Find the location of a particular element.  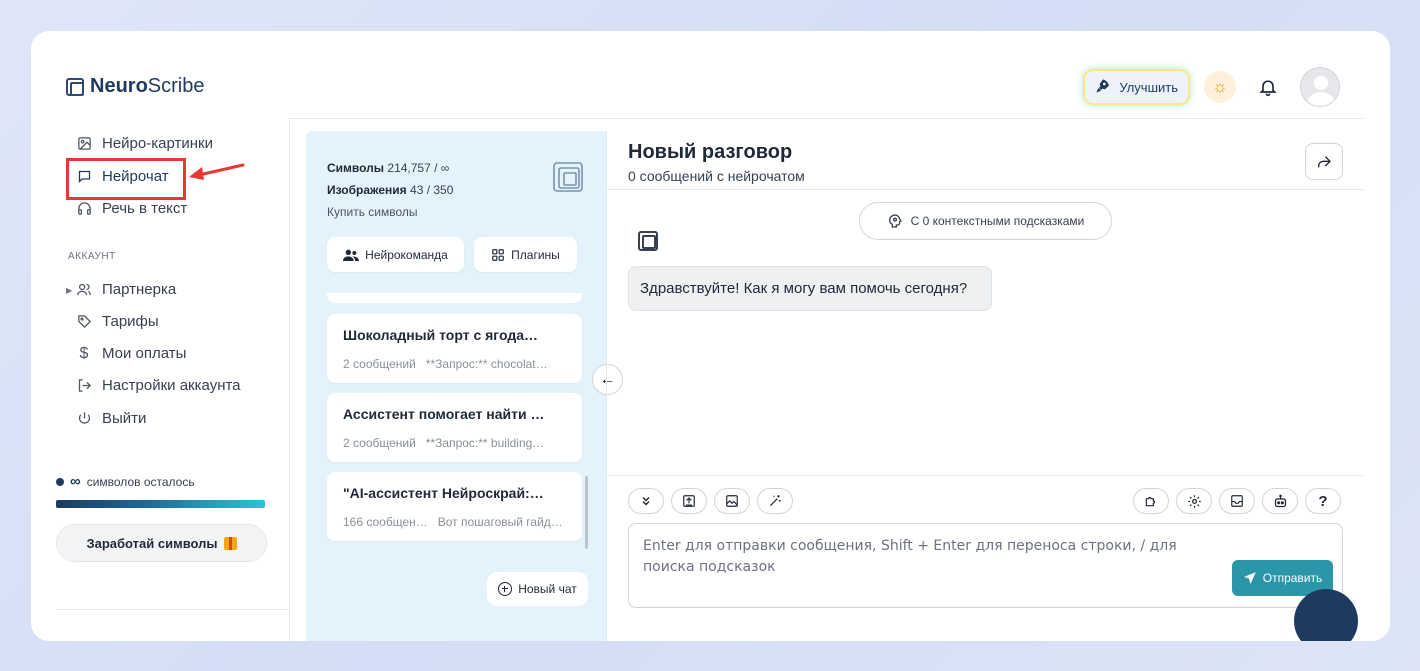

buy-symbols-link: Купить символы is located at coordinates (390, 212).